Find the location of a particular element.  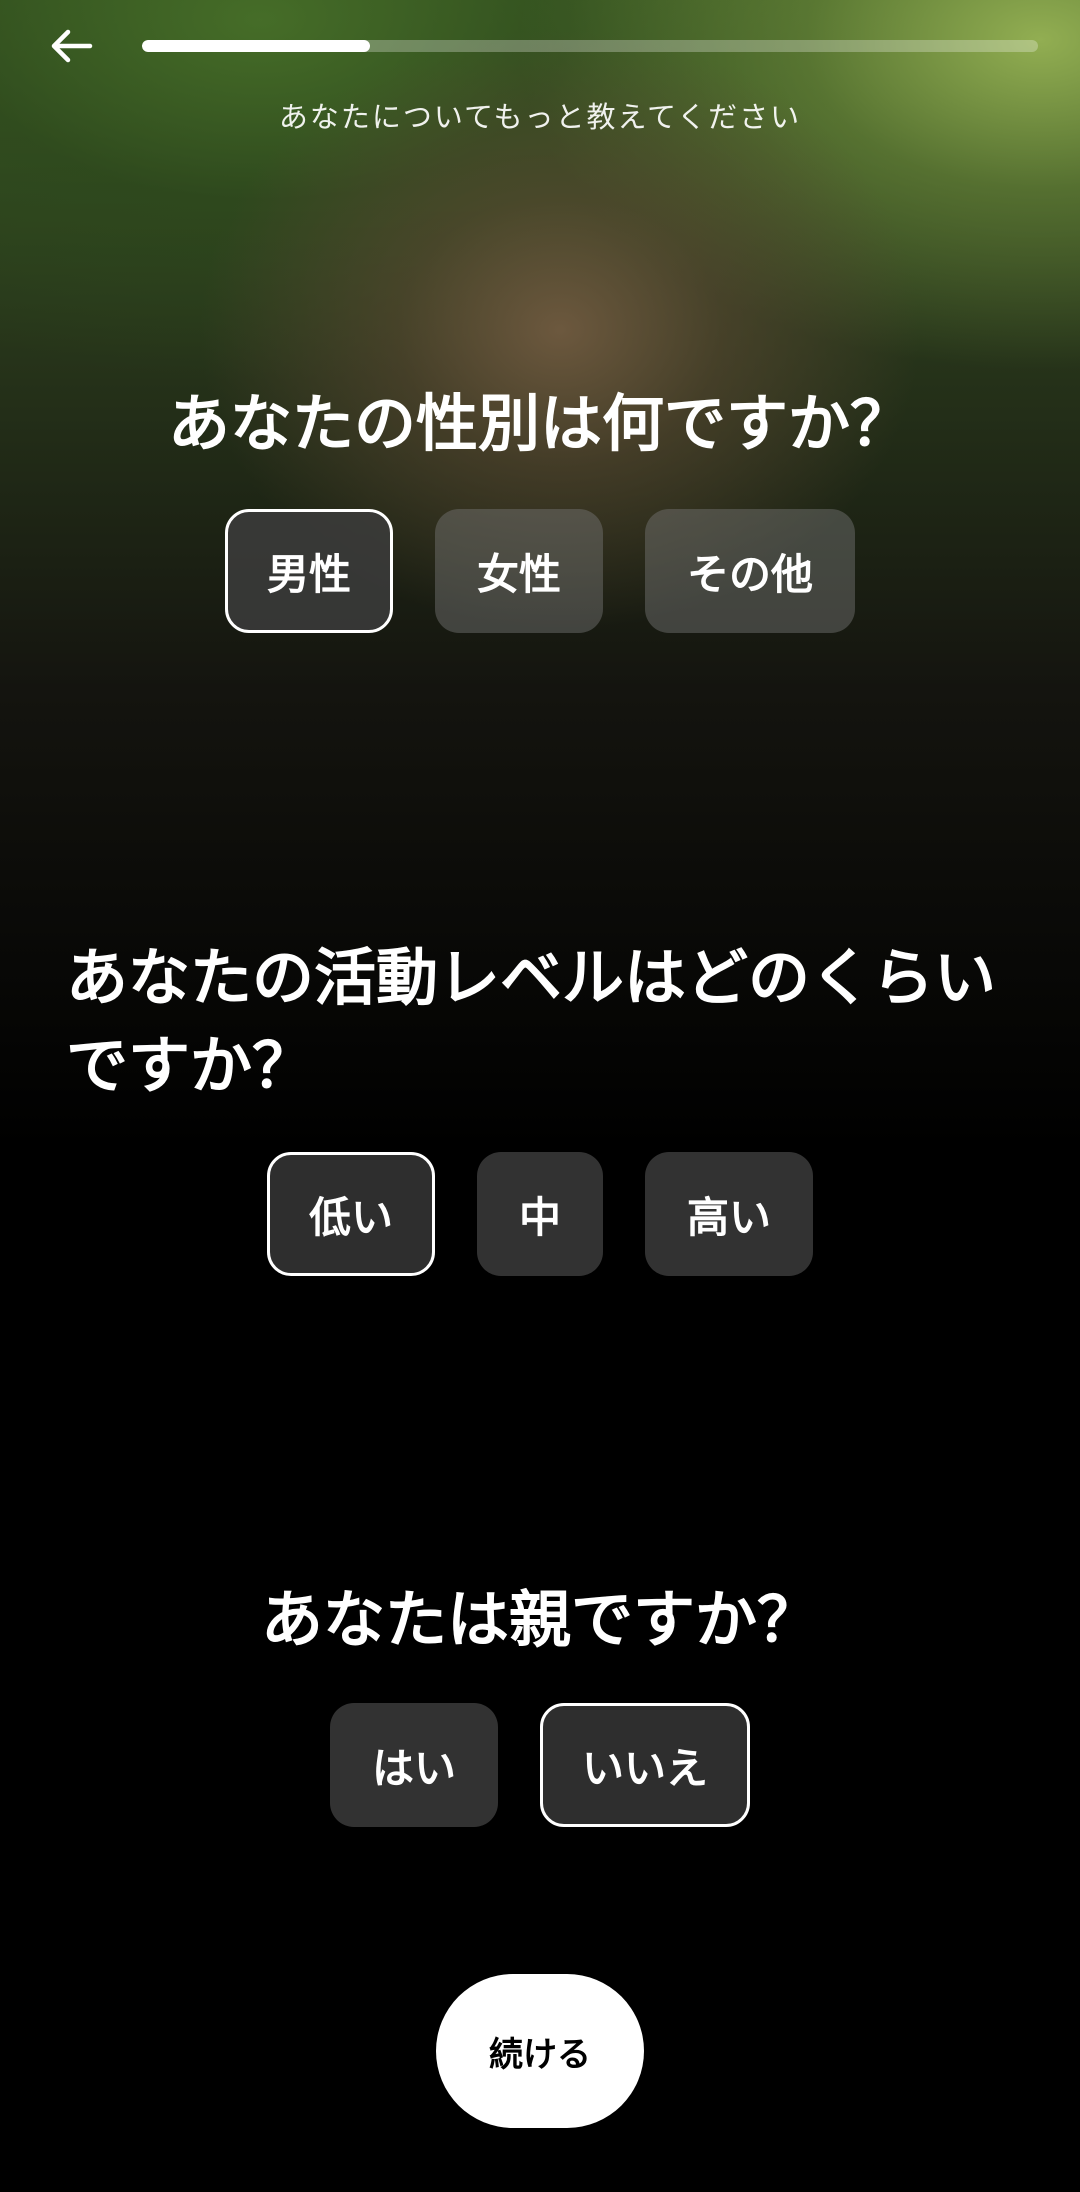

activity-options: 低い 中 高い is located at coordinates (540, 1214).